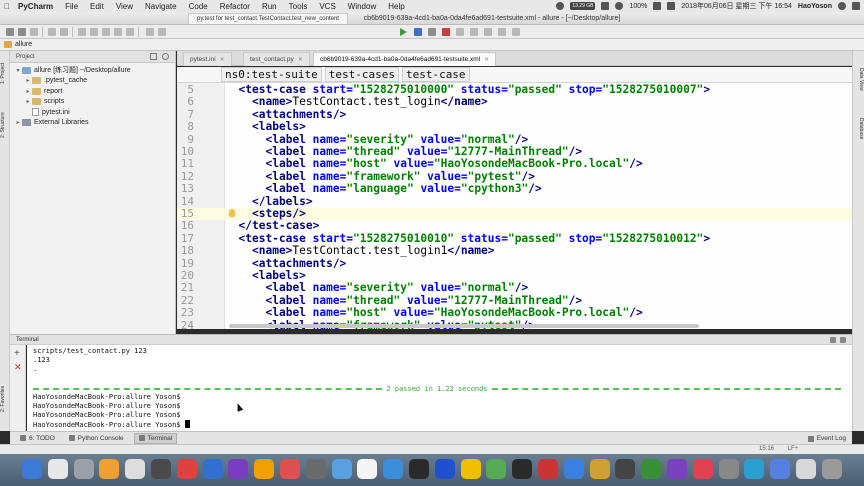 The width and height of the screenshot is (864, 486). I want to click on vcs-icon, so click(460, 32).